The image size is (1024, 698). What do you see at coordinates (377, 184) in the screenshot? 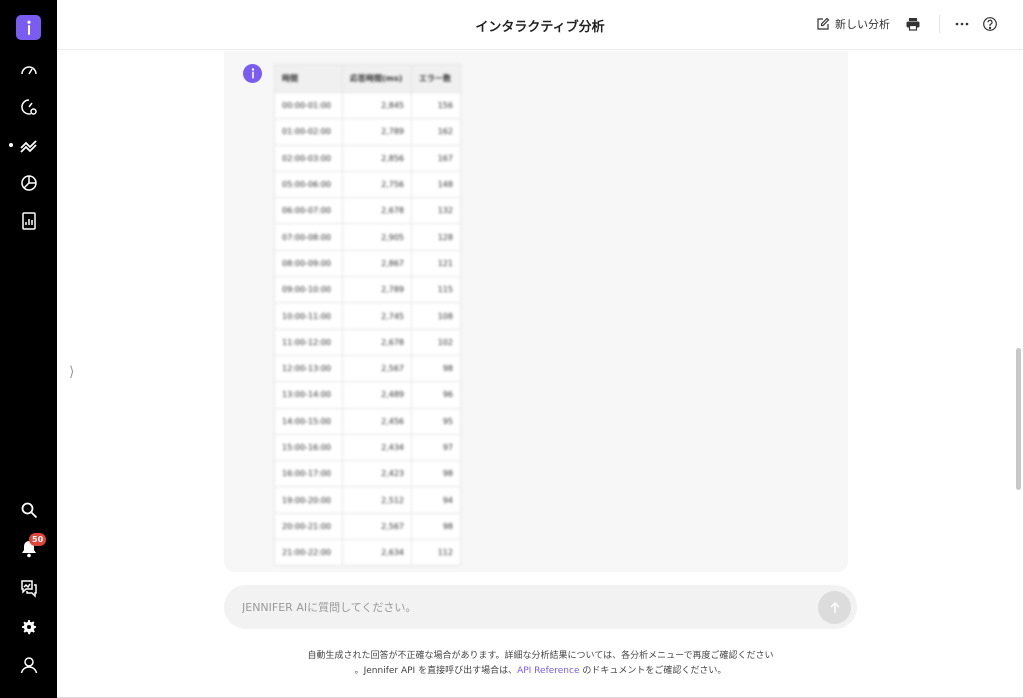
I see `cell-response-time: 2,756` at bounding box center [377, 184].